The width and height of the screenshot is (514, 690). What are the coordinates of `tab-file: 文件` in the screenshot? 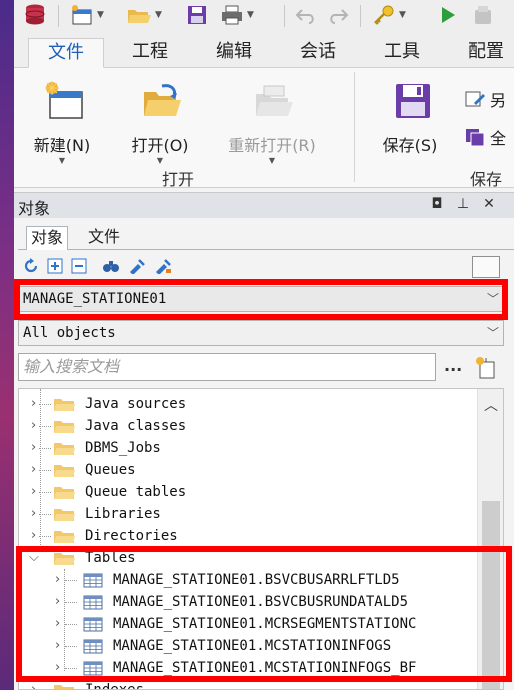 It's located at (66, 53).